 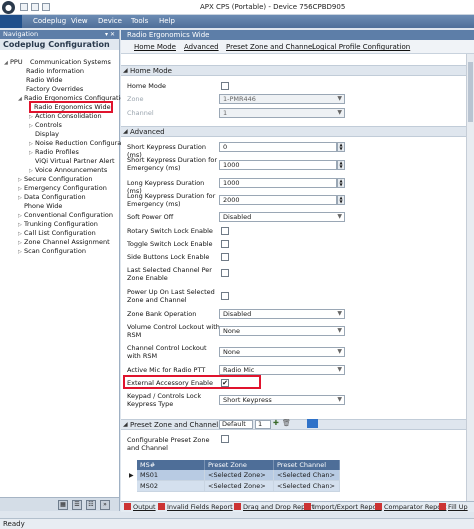 What do you see at coordinates (341, 165) in the screenshot?
I see `short-keypress-emergency-spinner: ▲ ▼` at bounding box center [341, 165].